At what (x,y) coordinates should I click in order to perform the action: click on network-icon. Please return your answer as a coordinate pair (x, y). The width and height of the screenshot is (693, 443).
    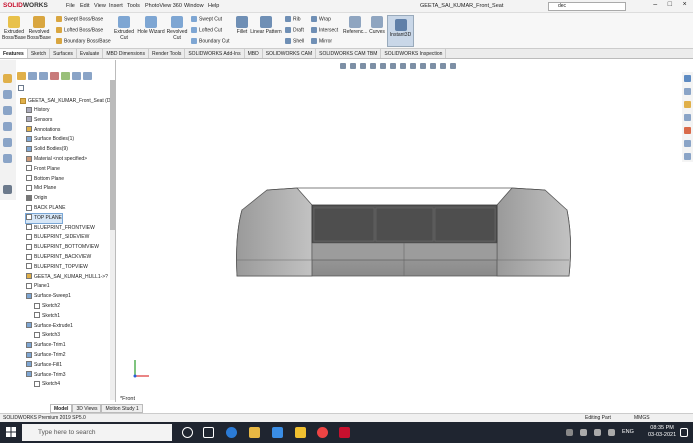
    Looking at the image, I should click on (583, 432).